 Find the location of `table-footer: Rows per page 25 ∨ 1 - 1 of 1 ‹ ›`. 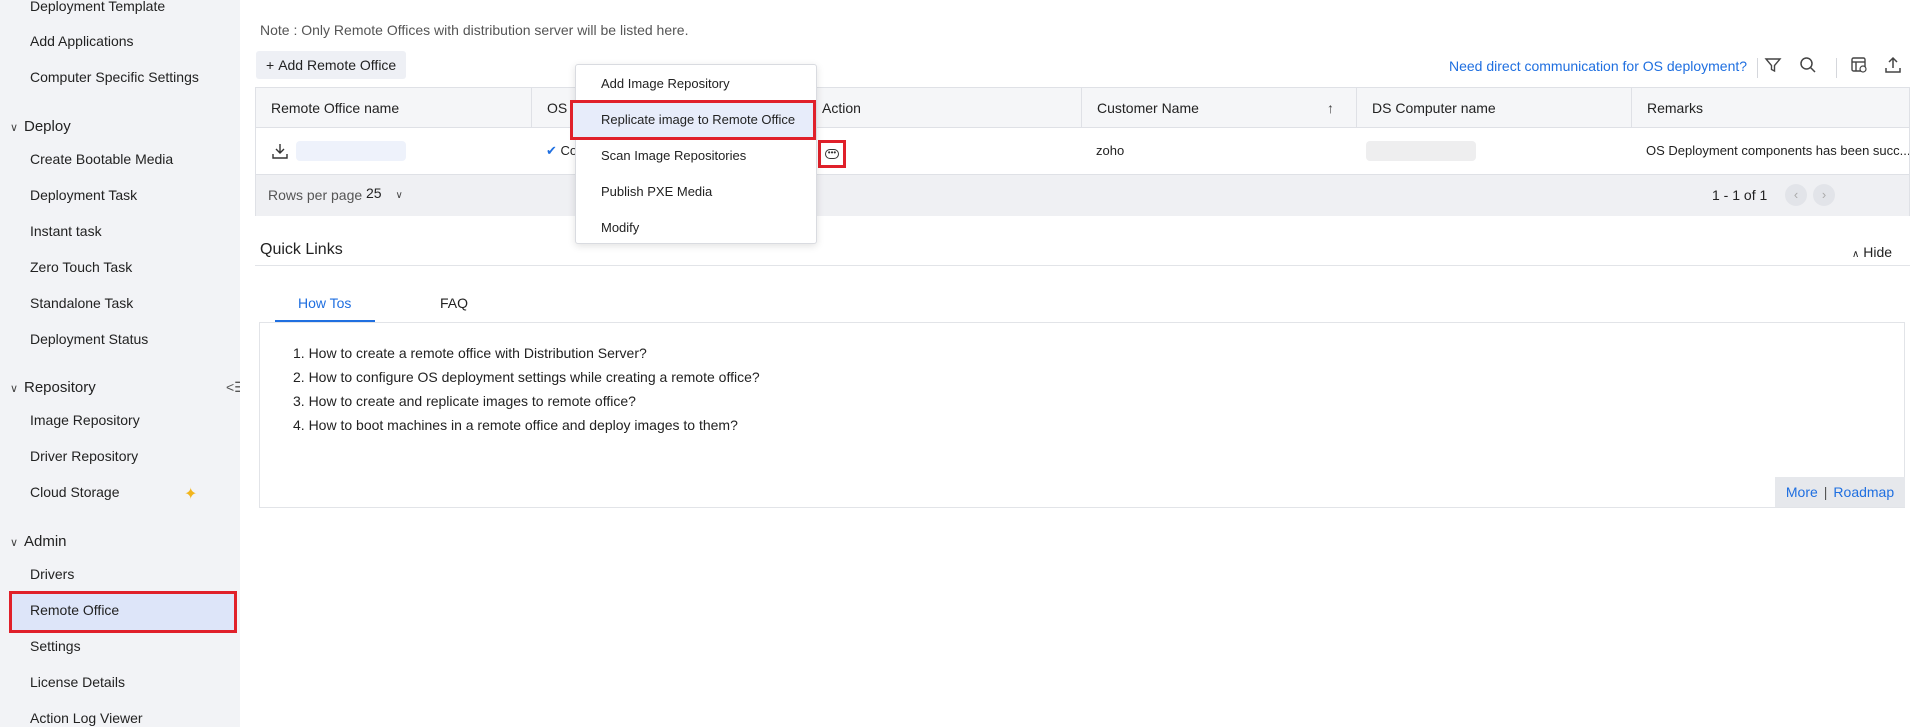

table-footer: Rows per page 25 ∨ 1 - 1 of 1 ‹ › is located at coordinates (1082, 195).